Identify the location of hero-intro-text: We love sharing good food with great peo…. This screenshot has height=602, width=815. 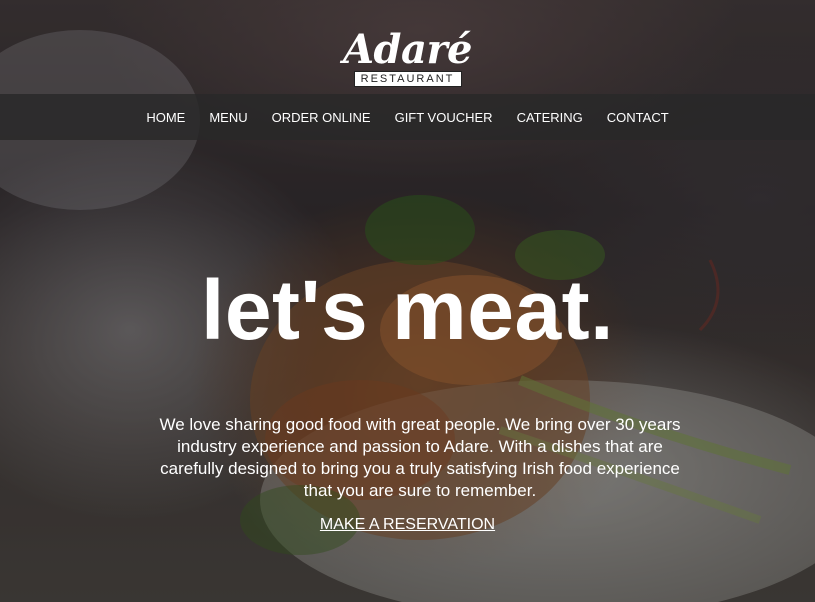
(420, 457).